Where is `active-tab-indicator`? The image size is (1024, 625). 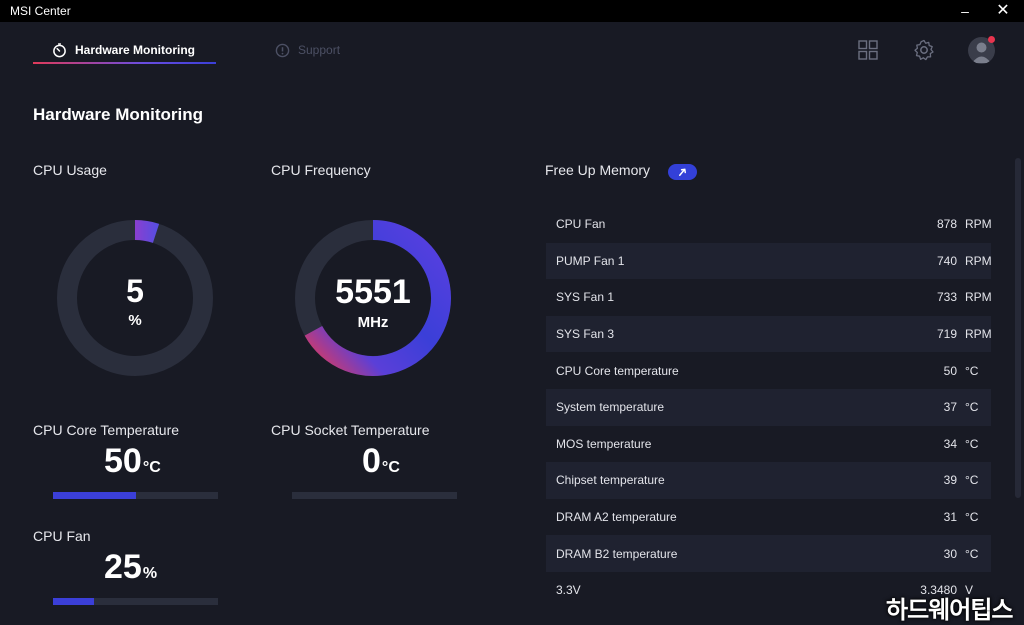 active-tab-indicator is located at coordinates (124, 63).